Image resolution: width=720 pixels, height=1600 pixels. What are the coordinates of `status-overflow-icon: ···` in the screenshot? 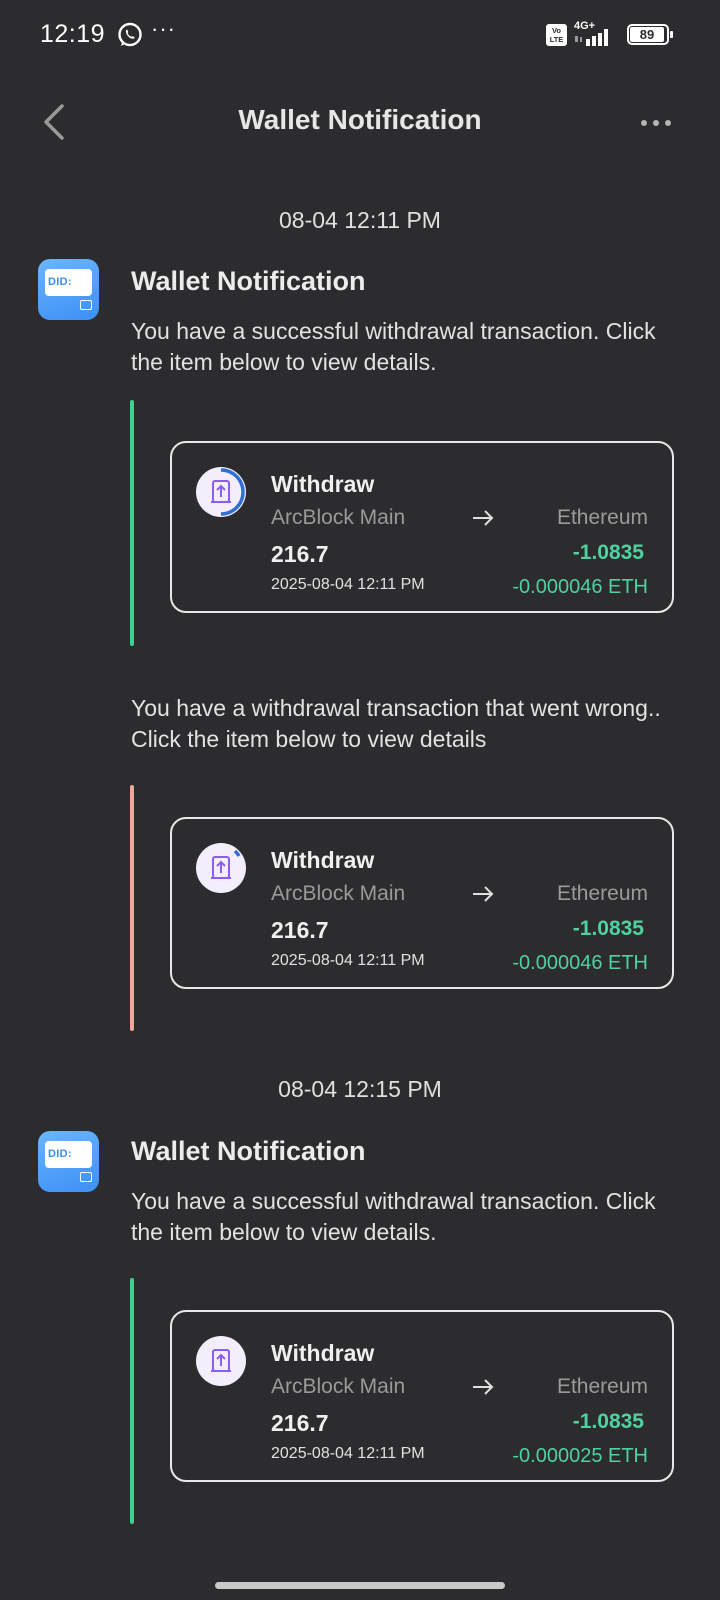 It's located at (163, 28).